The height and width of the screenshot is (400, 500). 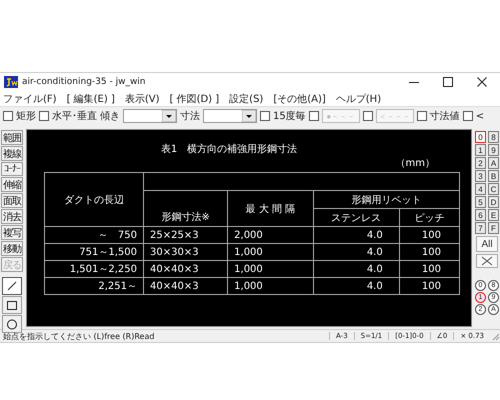 I want to click on menu-item: 表示(V), so click(x=142, y=99).